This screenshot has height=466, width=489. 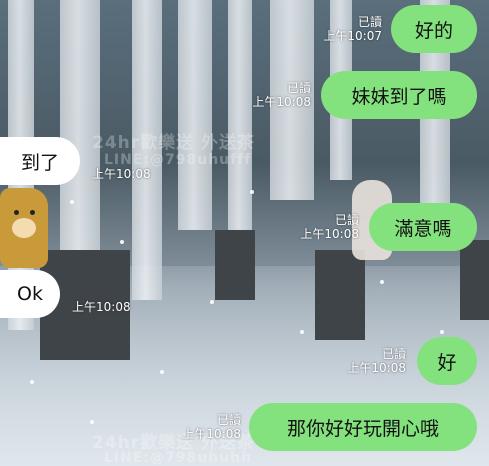 I want to click on message-text: 滿意嗎, so click(x=423, y=228).